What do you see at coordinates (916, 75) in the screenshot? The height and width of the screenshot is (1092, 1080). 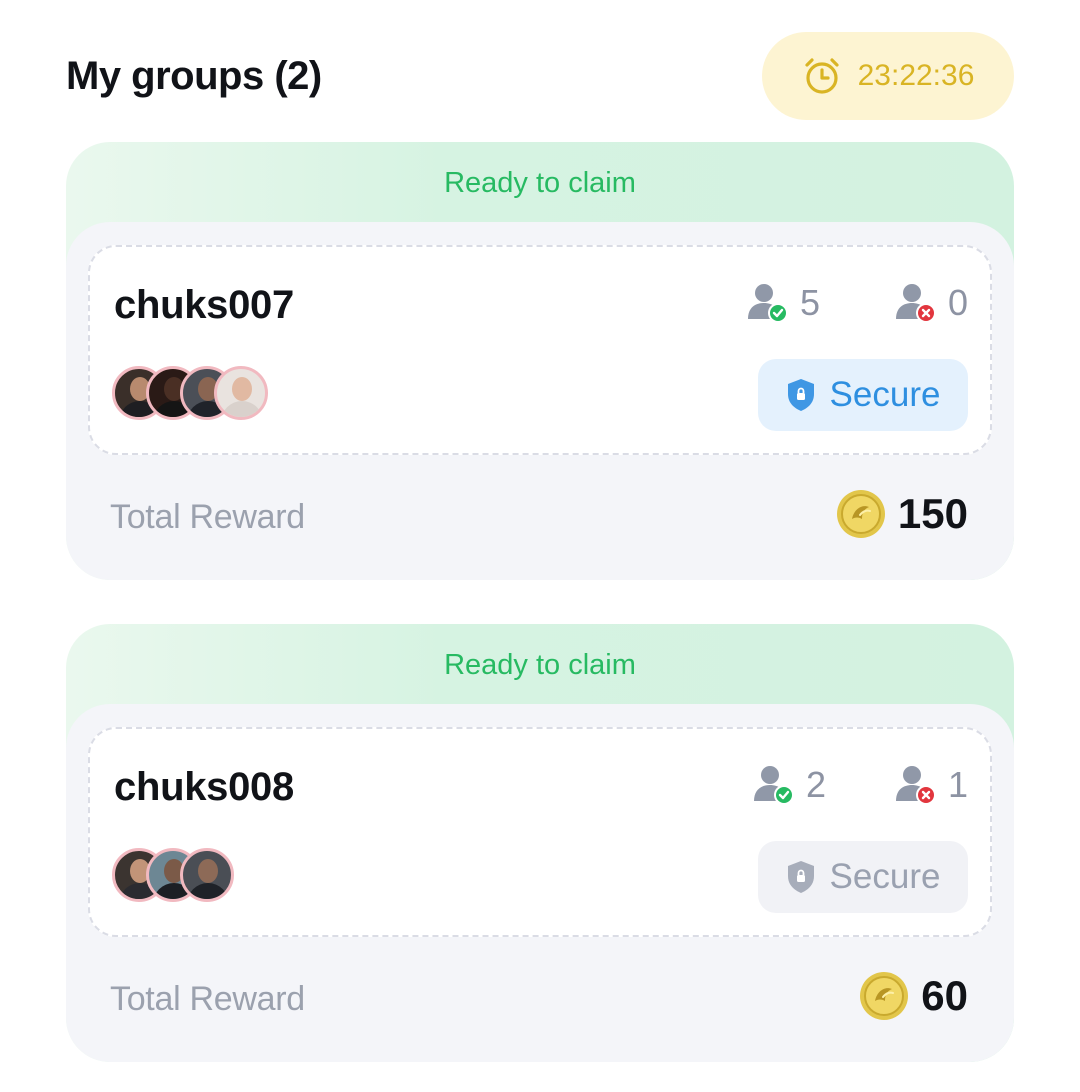 I see `timer-value: 23:22:36` at bounding box center [916, 75].